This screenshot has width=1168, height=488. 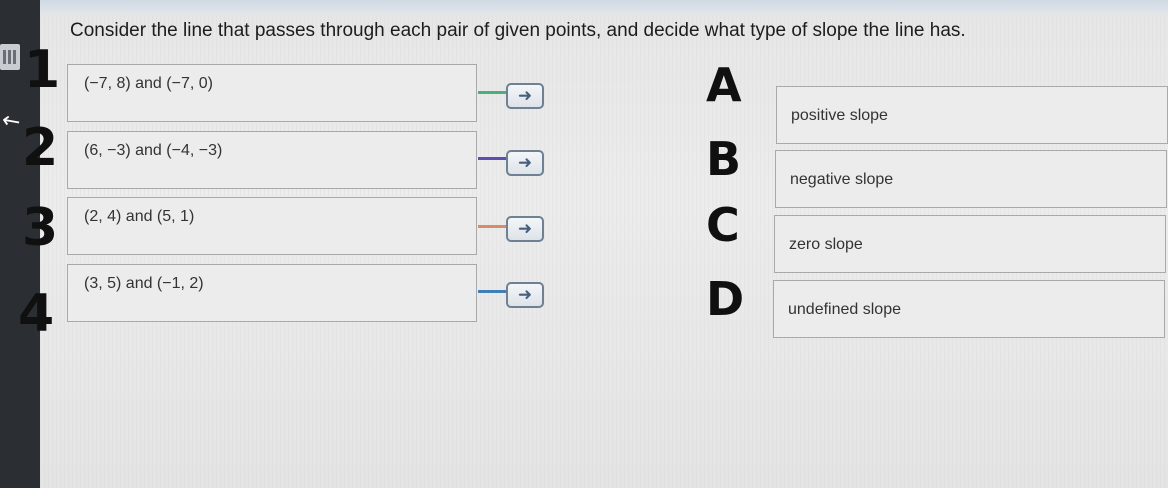 What do you see at coordinates (604, 7) in the screenshot?
I see `top-strip` at bounding box center [604, 7].